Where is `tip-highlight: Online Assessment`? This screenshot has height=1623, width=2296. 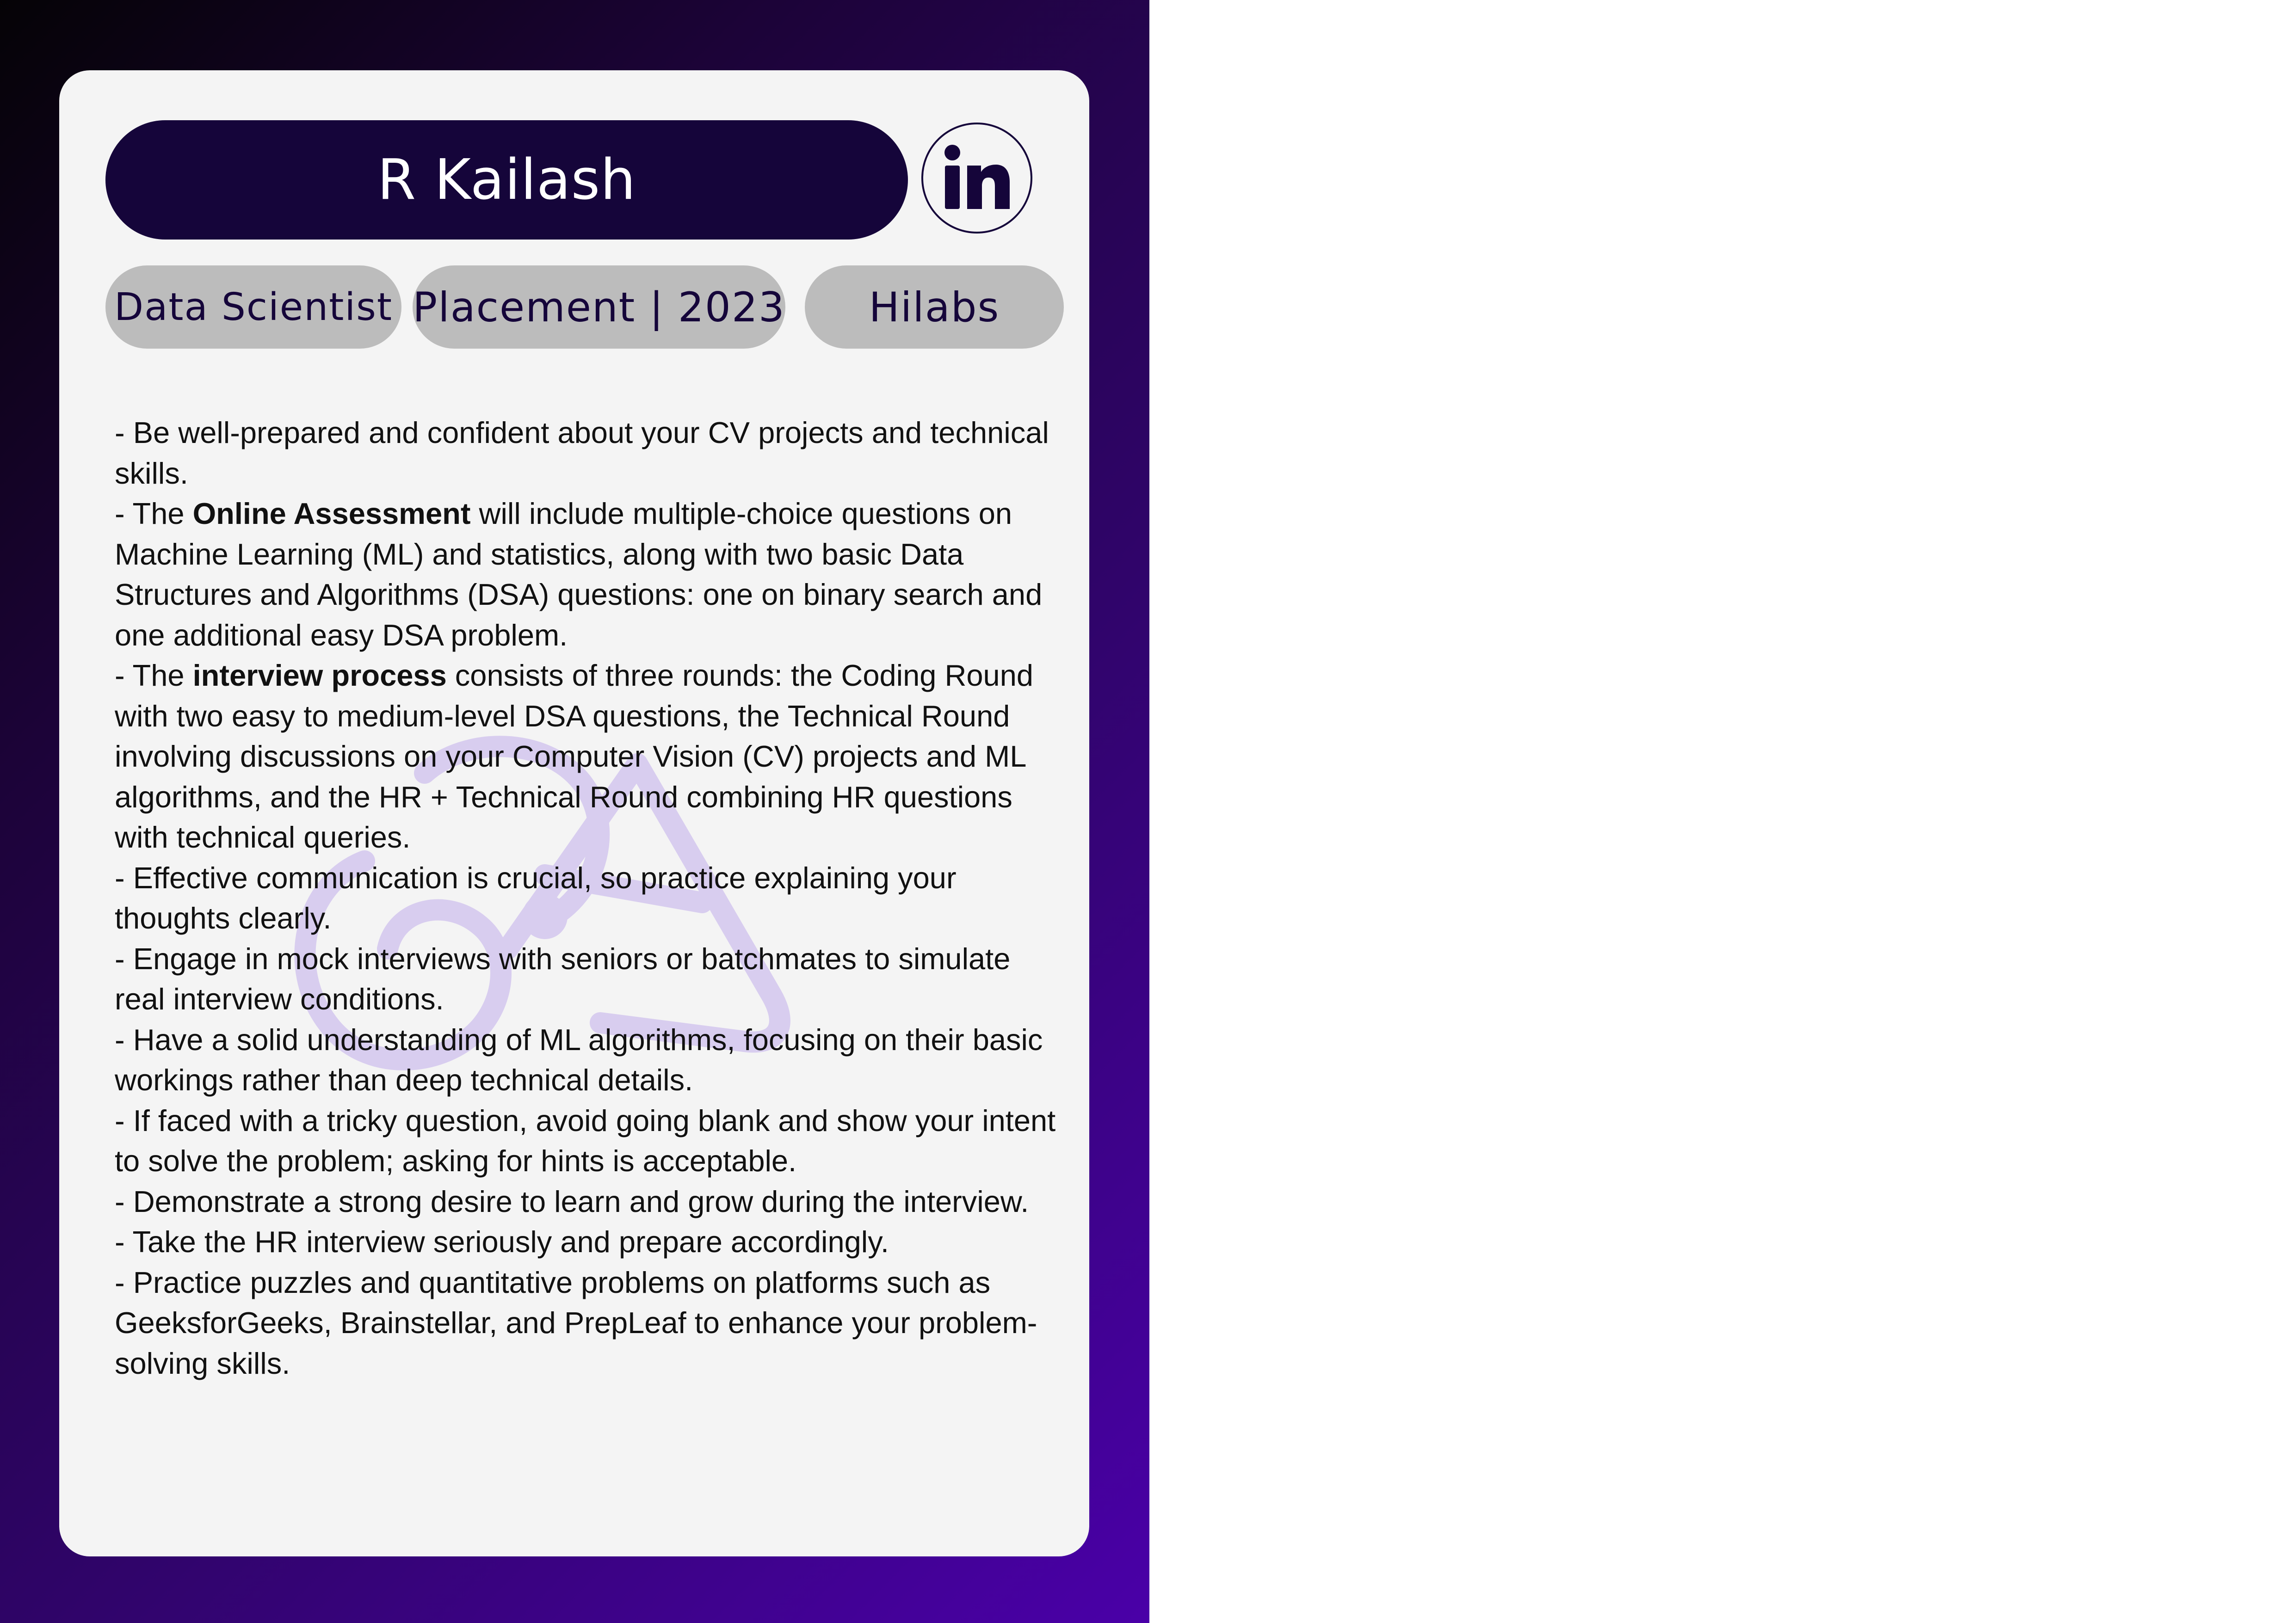 tip-highlight: Online Assessment is located at coordinates (331, 513).